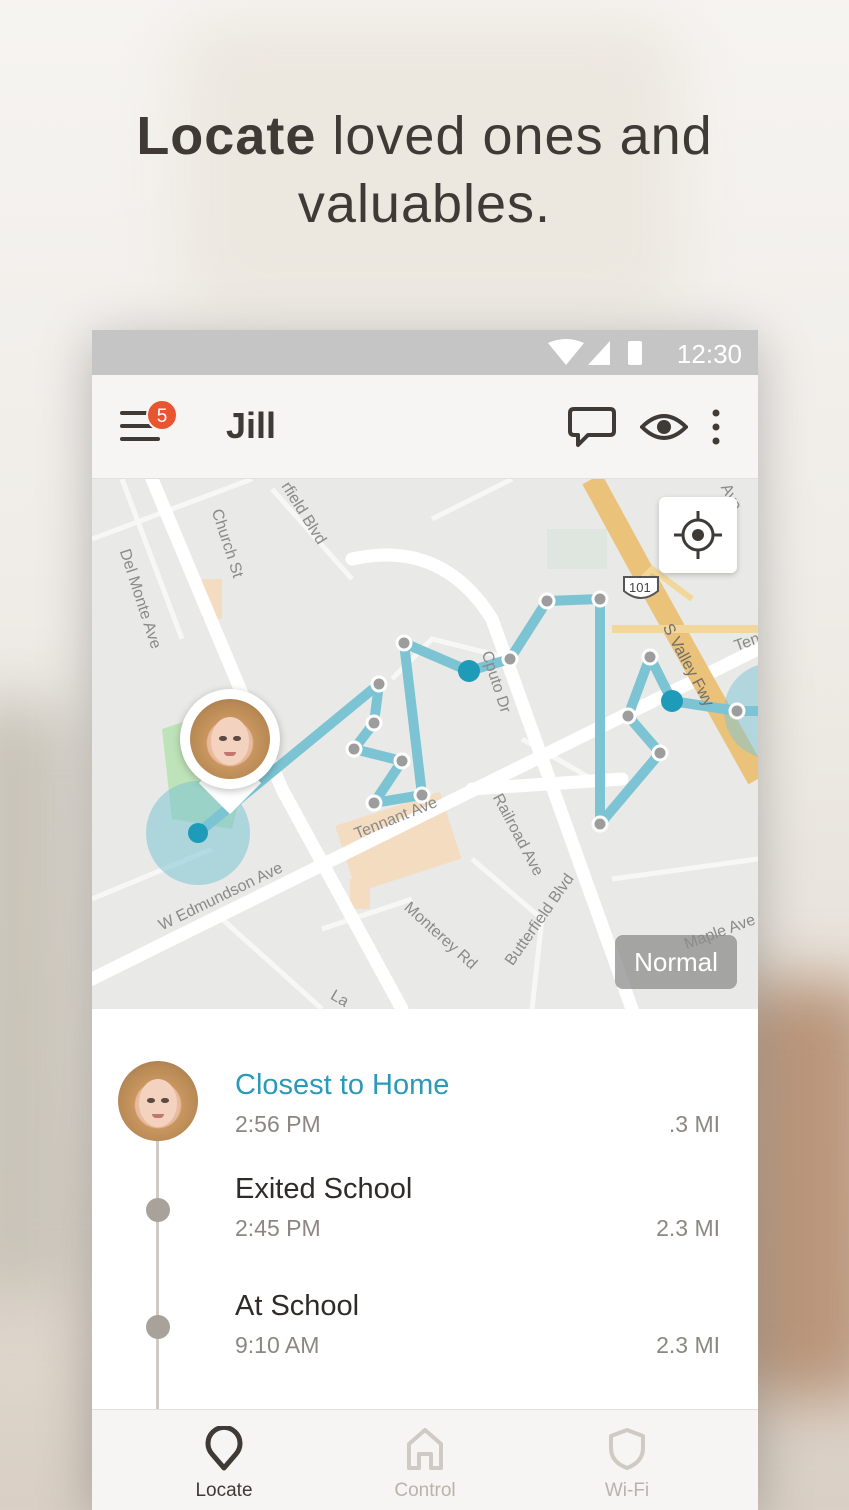  I want to click on timeline-item-title: Closest to Home, so click(342, 1085).